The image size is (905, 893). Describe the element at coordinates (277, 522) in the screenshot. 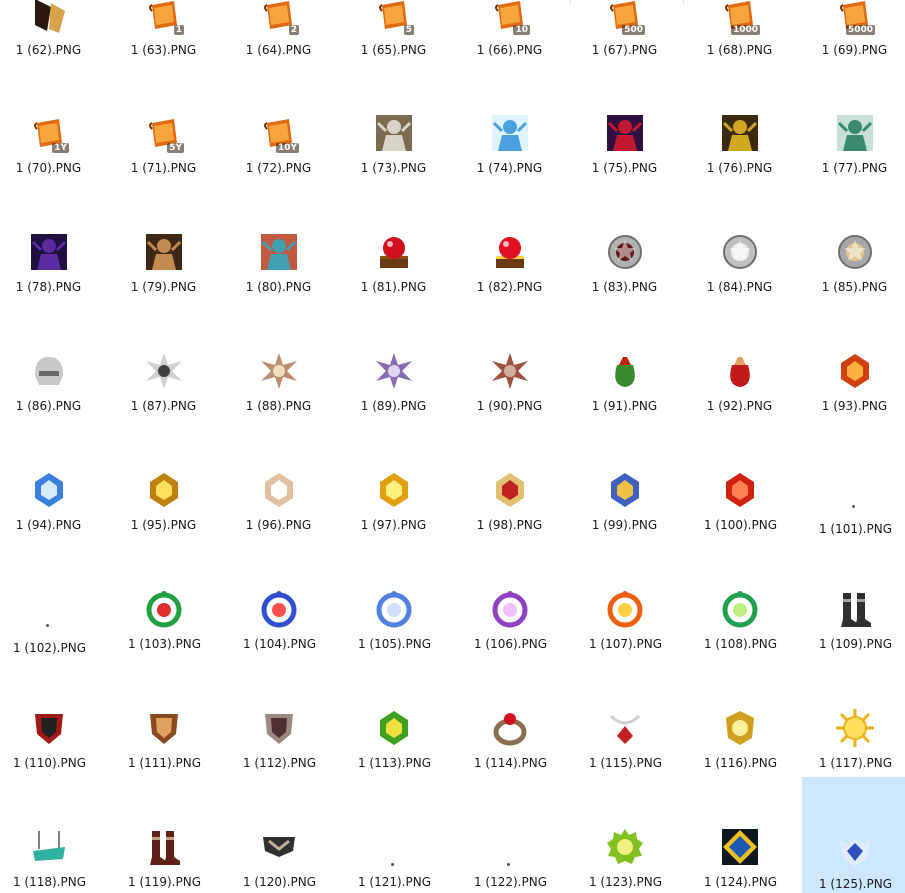

I see `file-item: 1 (96).PNG` at that location.